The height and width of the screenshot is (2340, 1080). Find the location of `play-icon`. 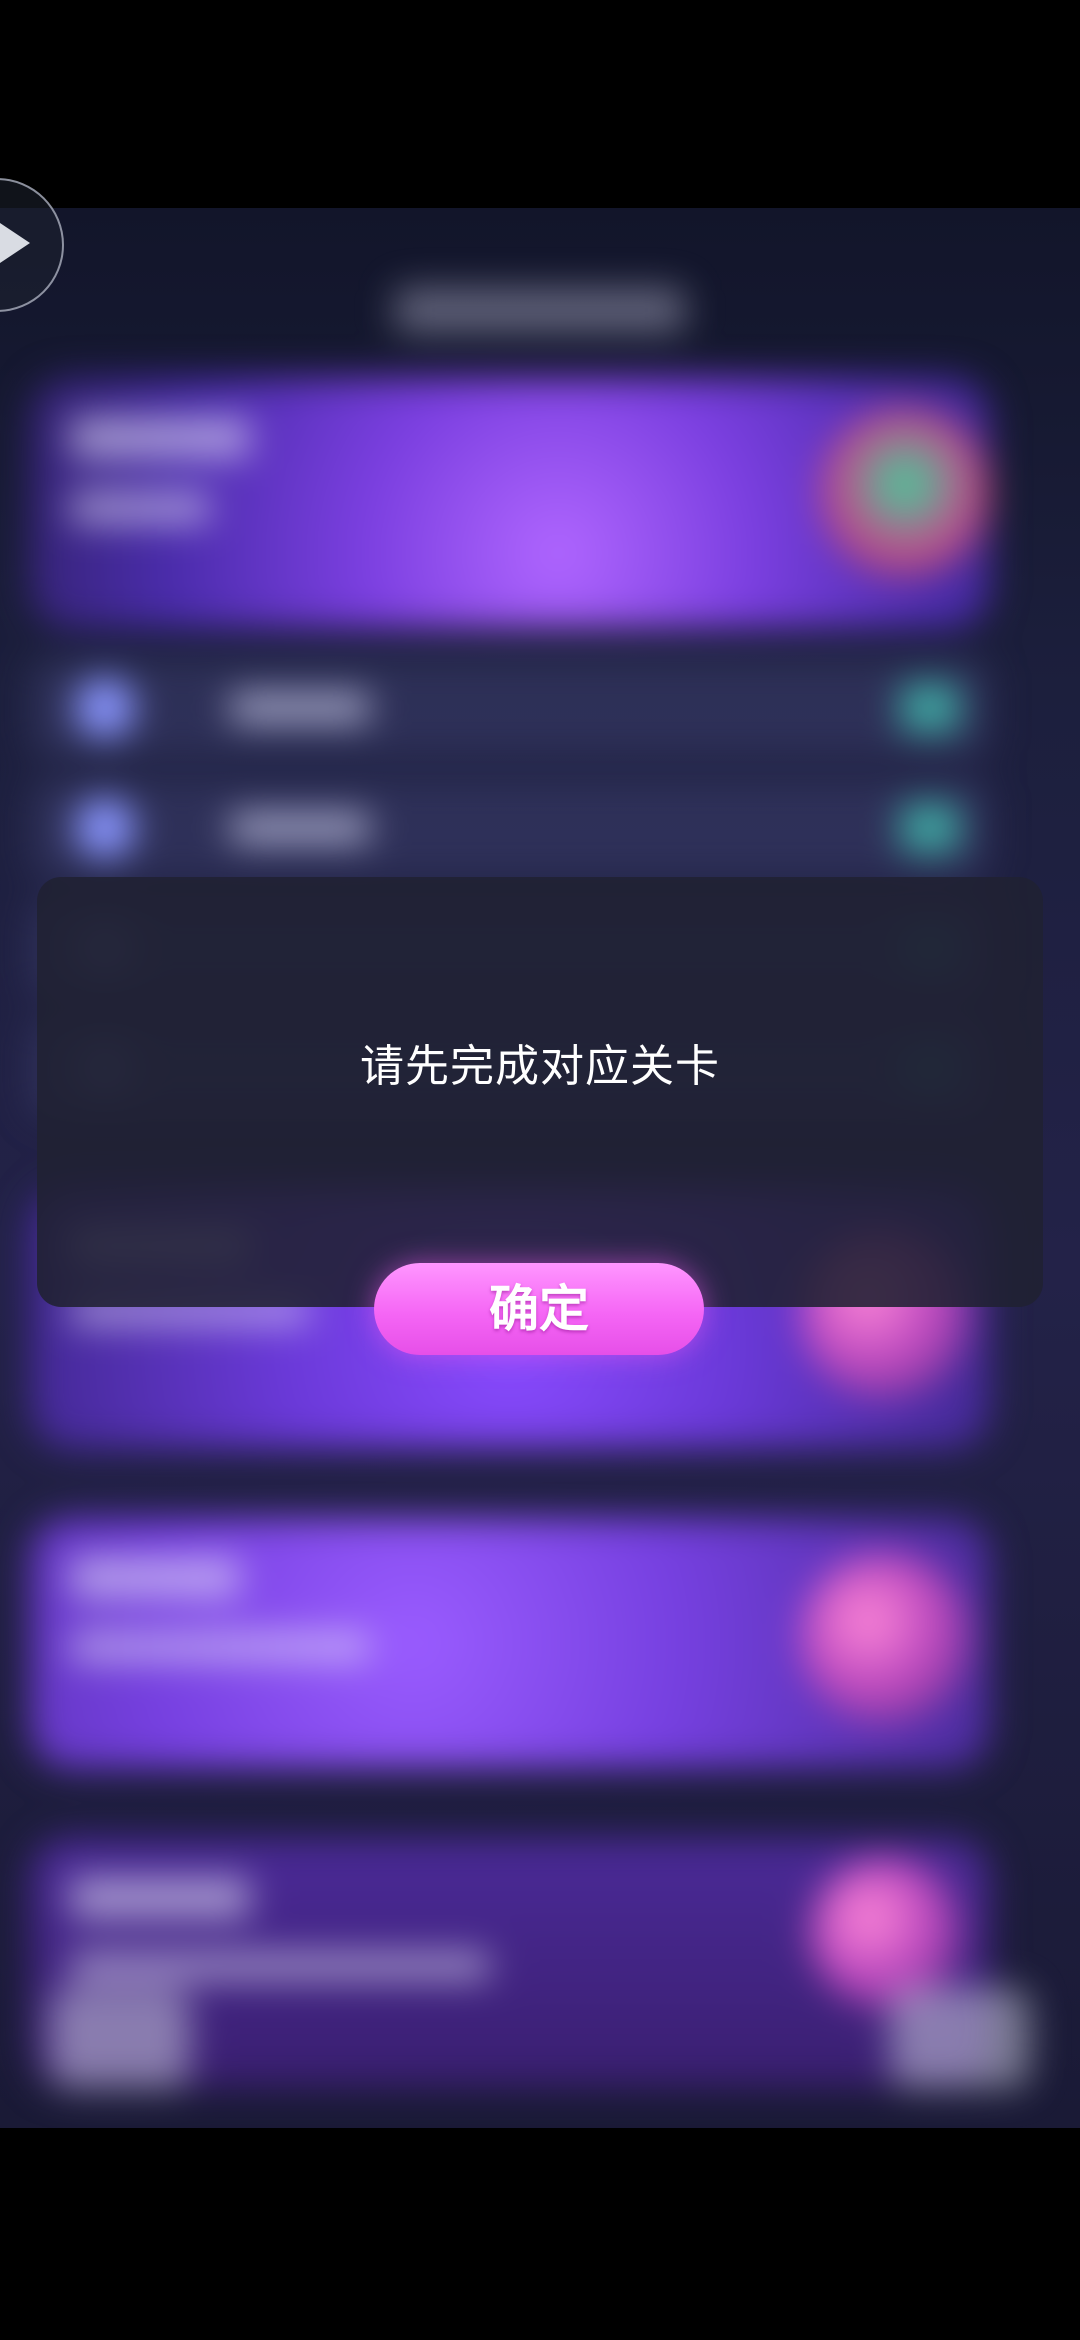

play-icon is located at coordinates (15, 243).